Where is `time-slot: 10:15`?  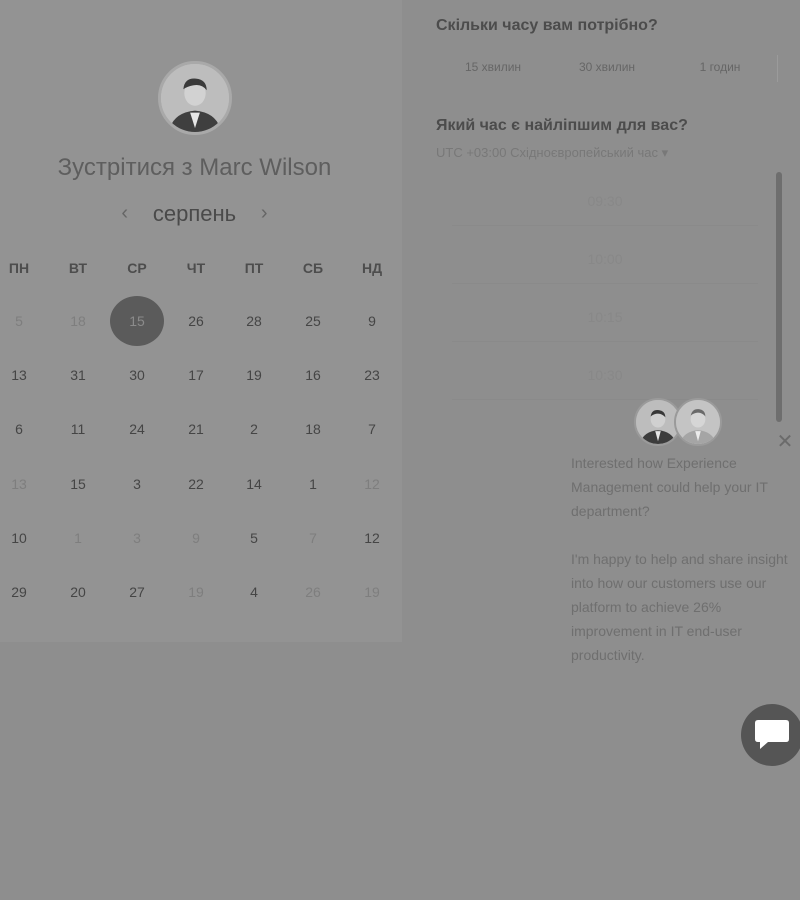 time-slot: 10:15 is located at coordinates (605, 314).